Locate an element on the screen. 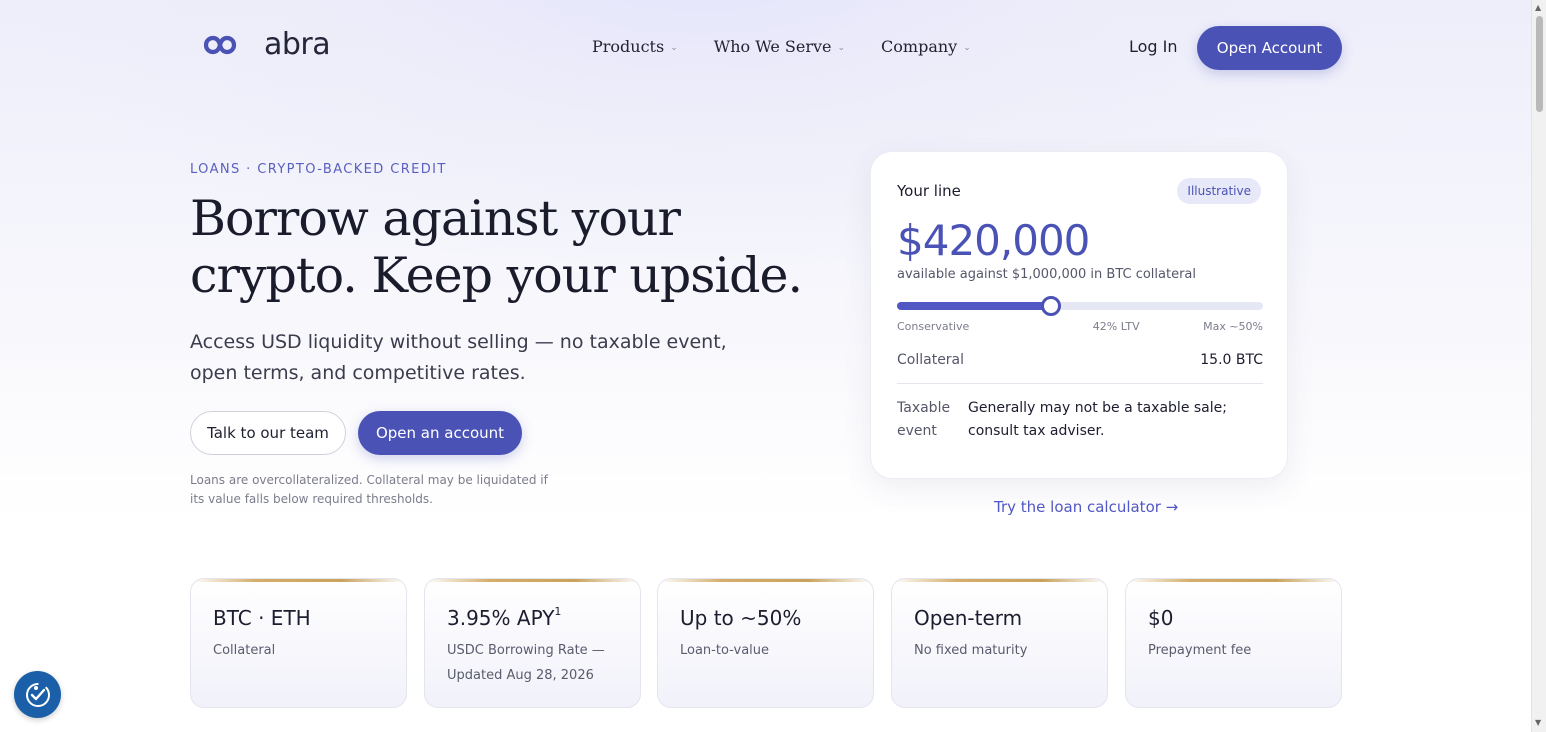 The image size is (1546, 732). stat-value: 3.95% APY1 is located at coordinates (504, 617).